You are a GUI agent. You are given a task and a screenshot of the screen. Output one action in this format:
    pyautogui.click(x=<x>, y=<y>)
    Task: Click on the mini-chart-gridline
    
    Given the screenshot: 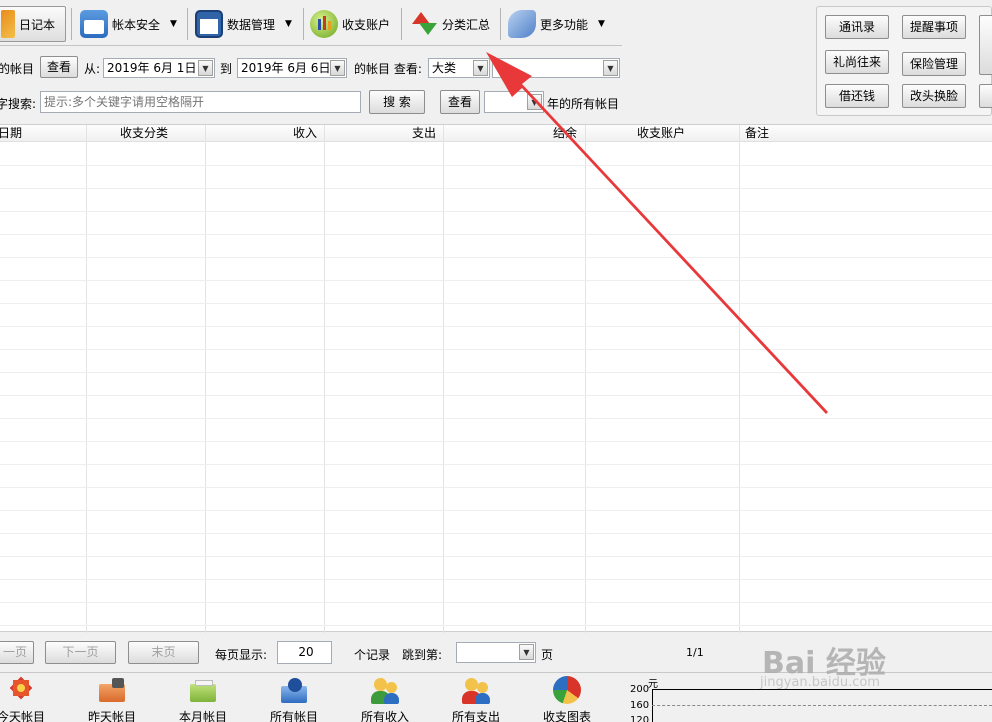 What is the action you would take?
    pyautogui.click(x=822, y=705)
    